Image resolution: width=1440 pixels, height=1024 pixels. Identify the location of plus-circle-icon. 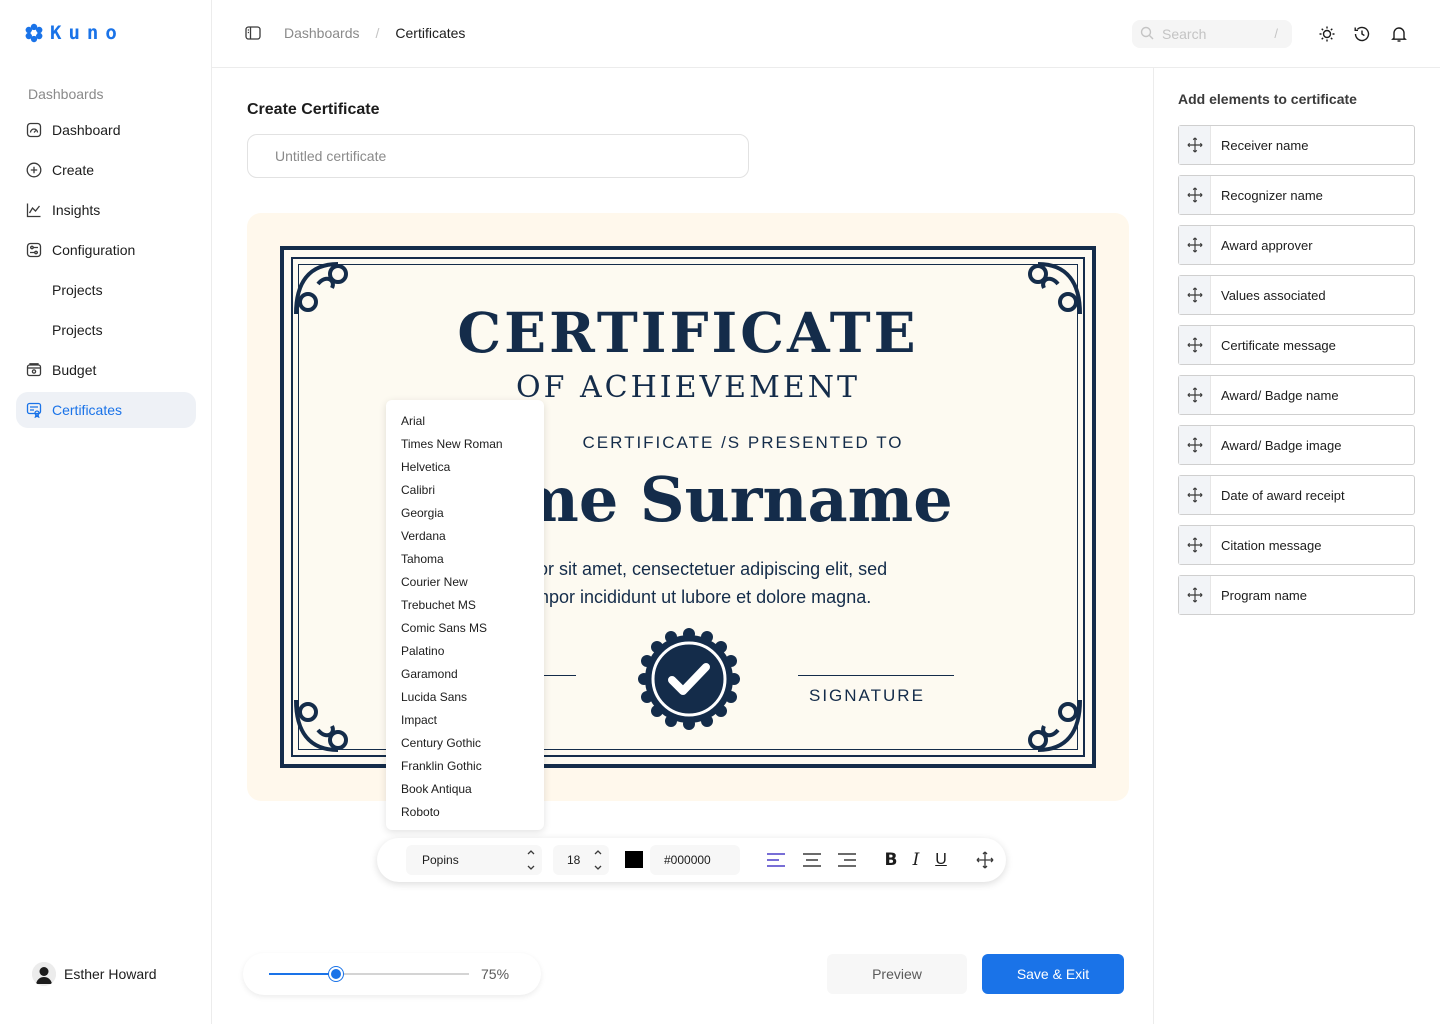
(34, 170).